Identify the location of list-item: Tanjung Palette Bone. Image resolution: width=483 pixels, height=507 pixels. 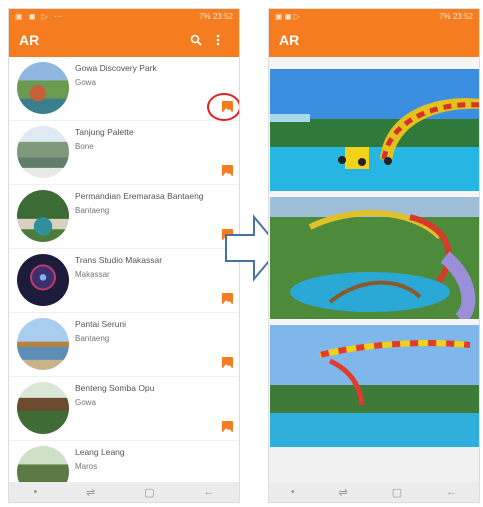
(124, 153).